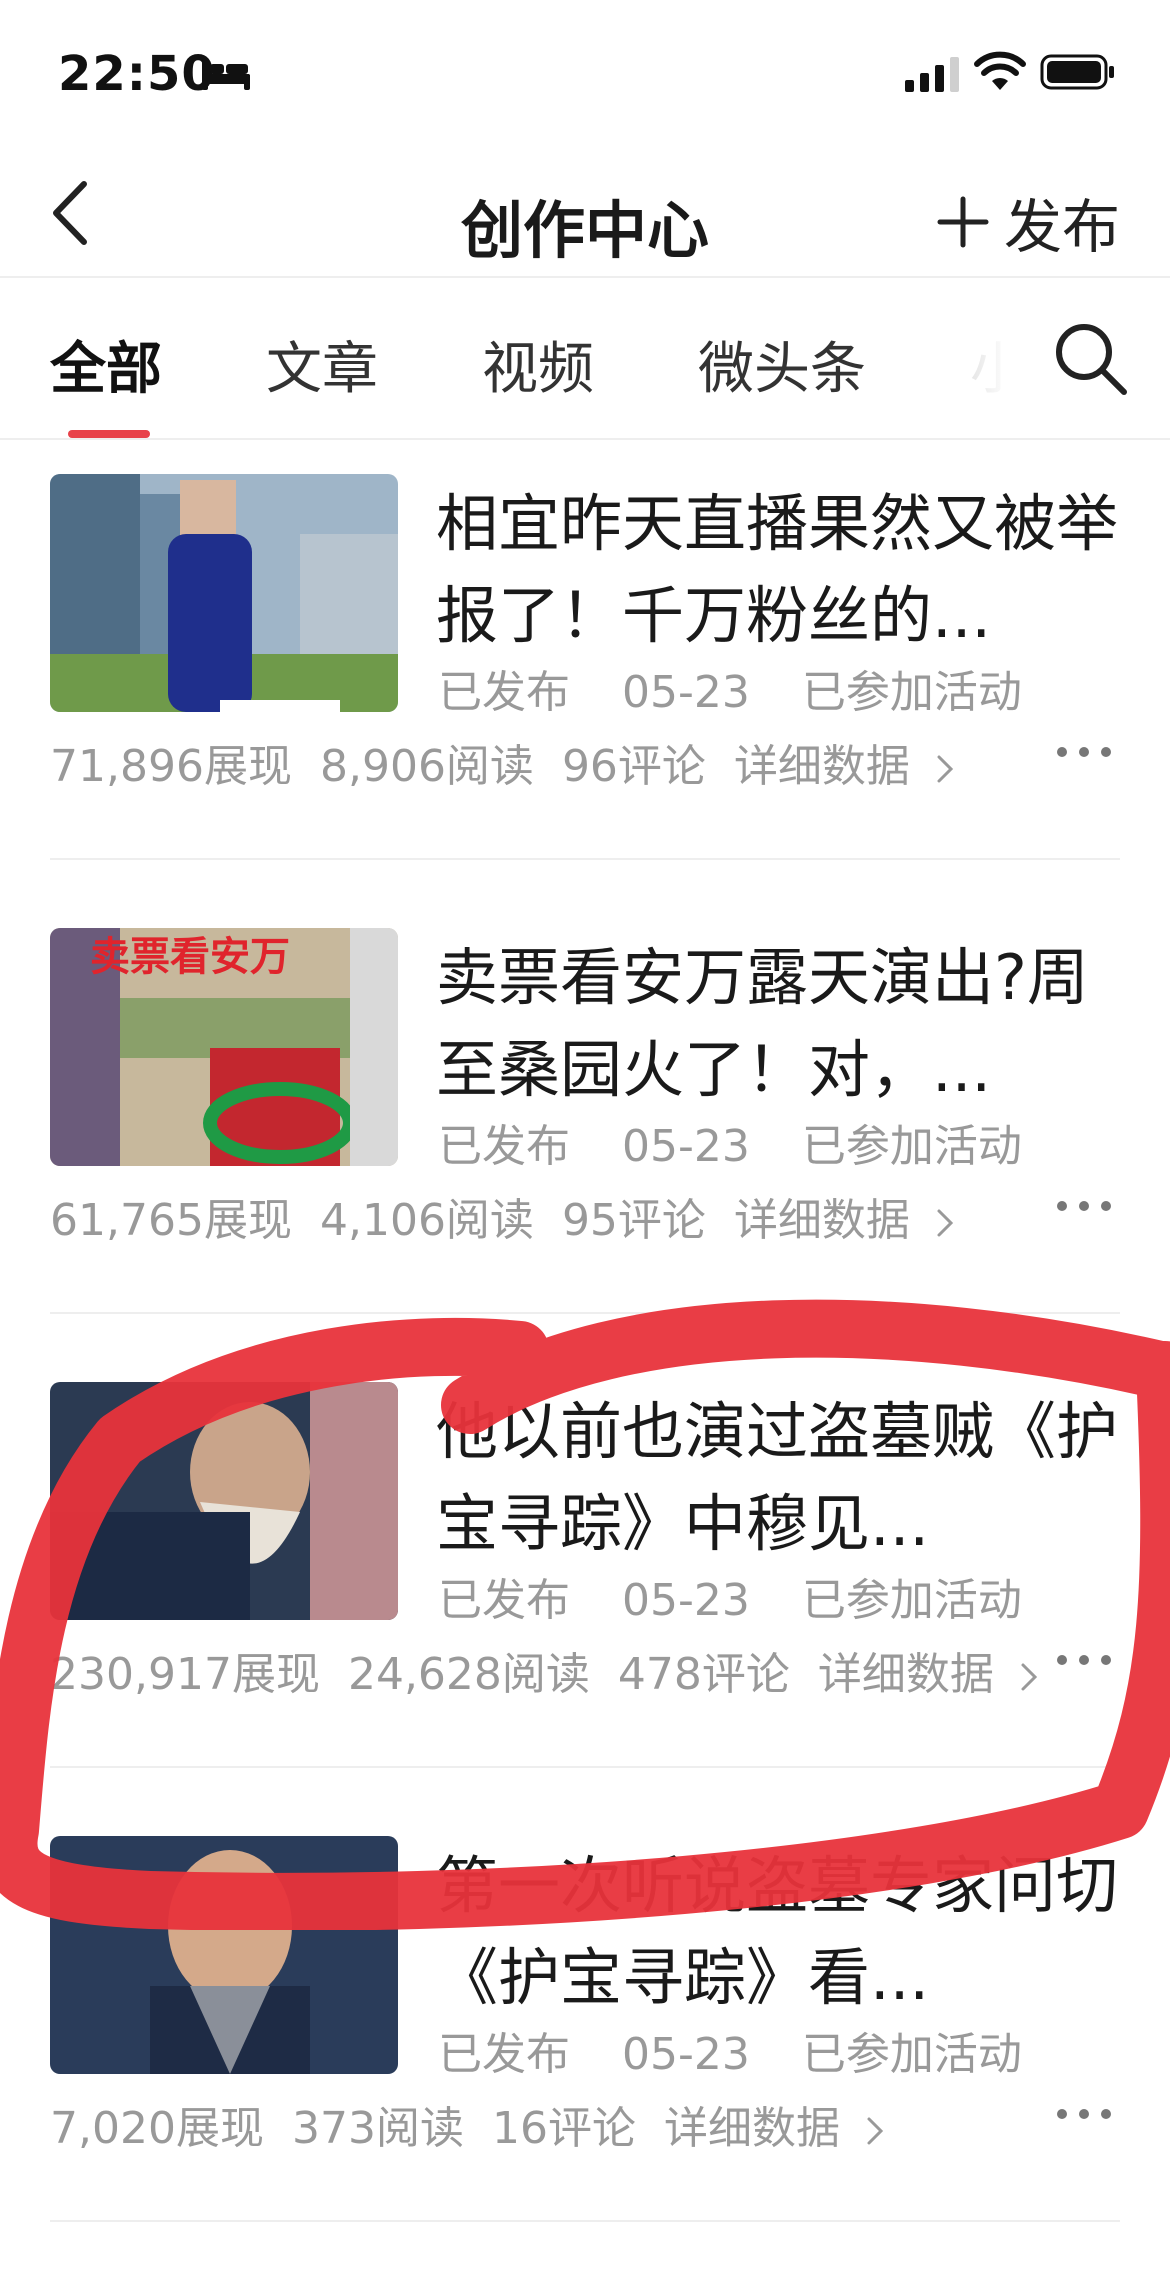 The image size is (1170, 2279). I want to click on battery-icon, so click(1077, 72).